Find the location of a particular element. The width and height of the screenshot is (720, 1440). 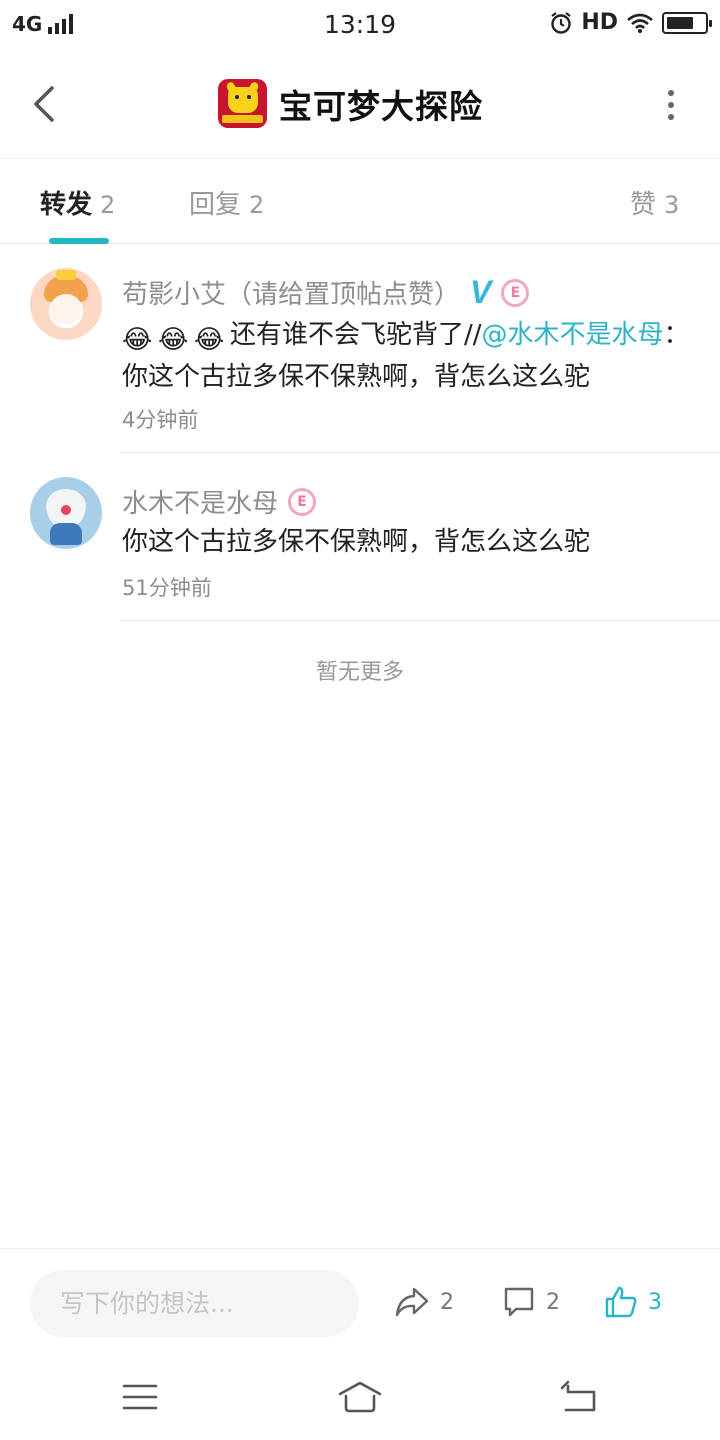

back-nav-icon is located at coordinates (580, 1397).